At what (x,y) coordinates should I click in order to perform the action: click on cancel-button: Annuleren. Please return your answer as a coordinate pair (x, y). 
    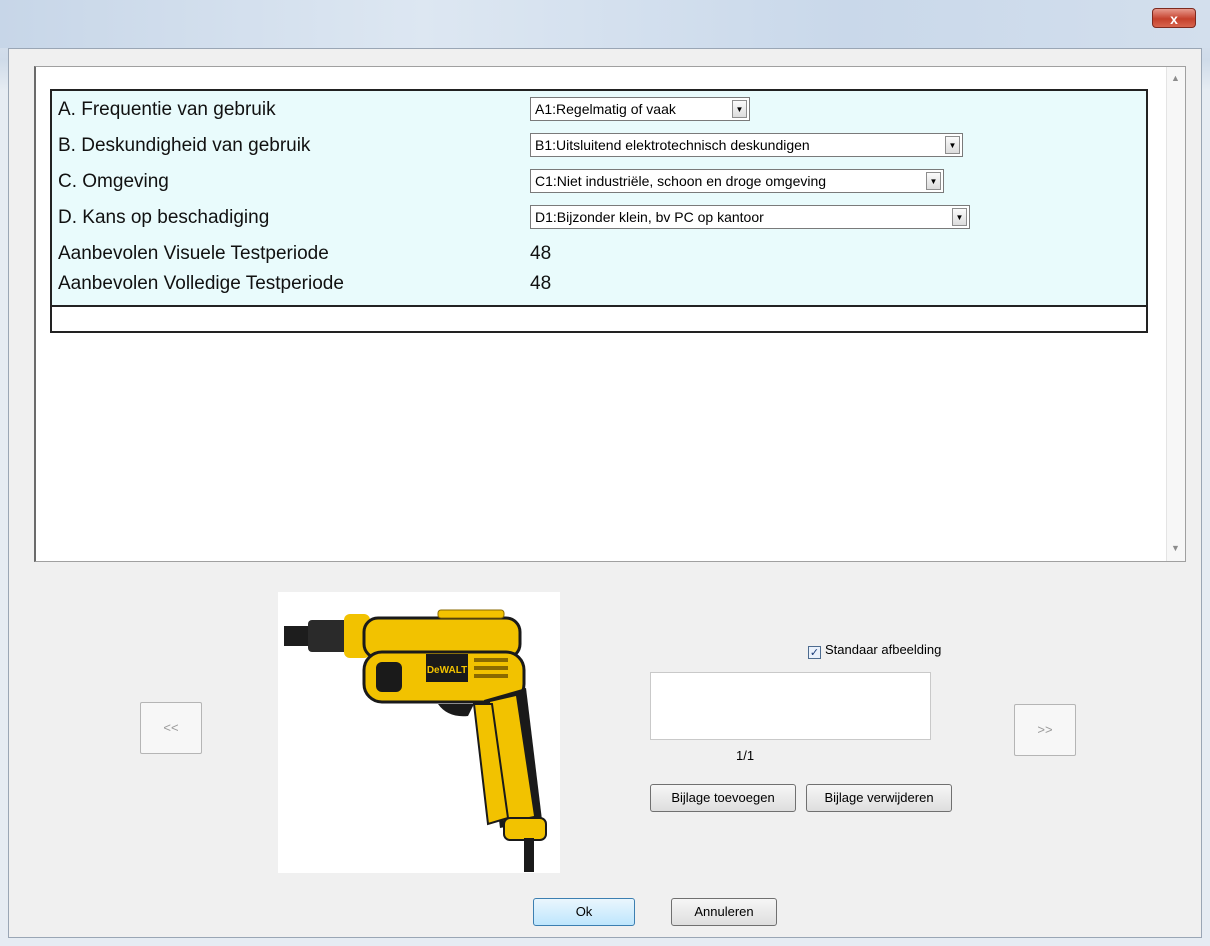
    Looking at the image, I should click on (724, 912).